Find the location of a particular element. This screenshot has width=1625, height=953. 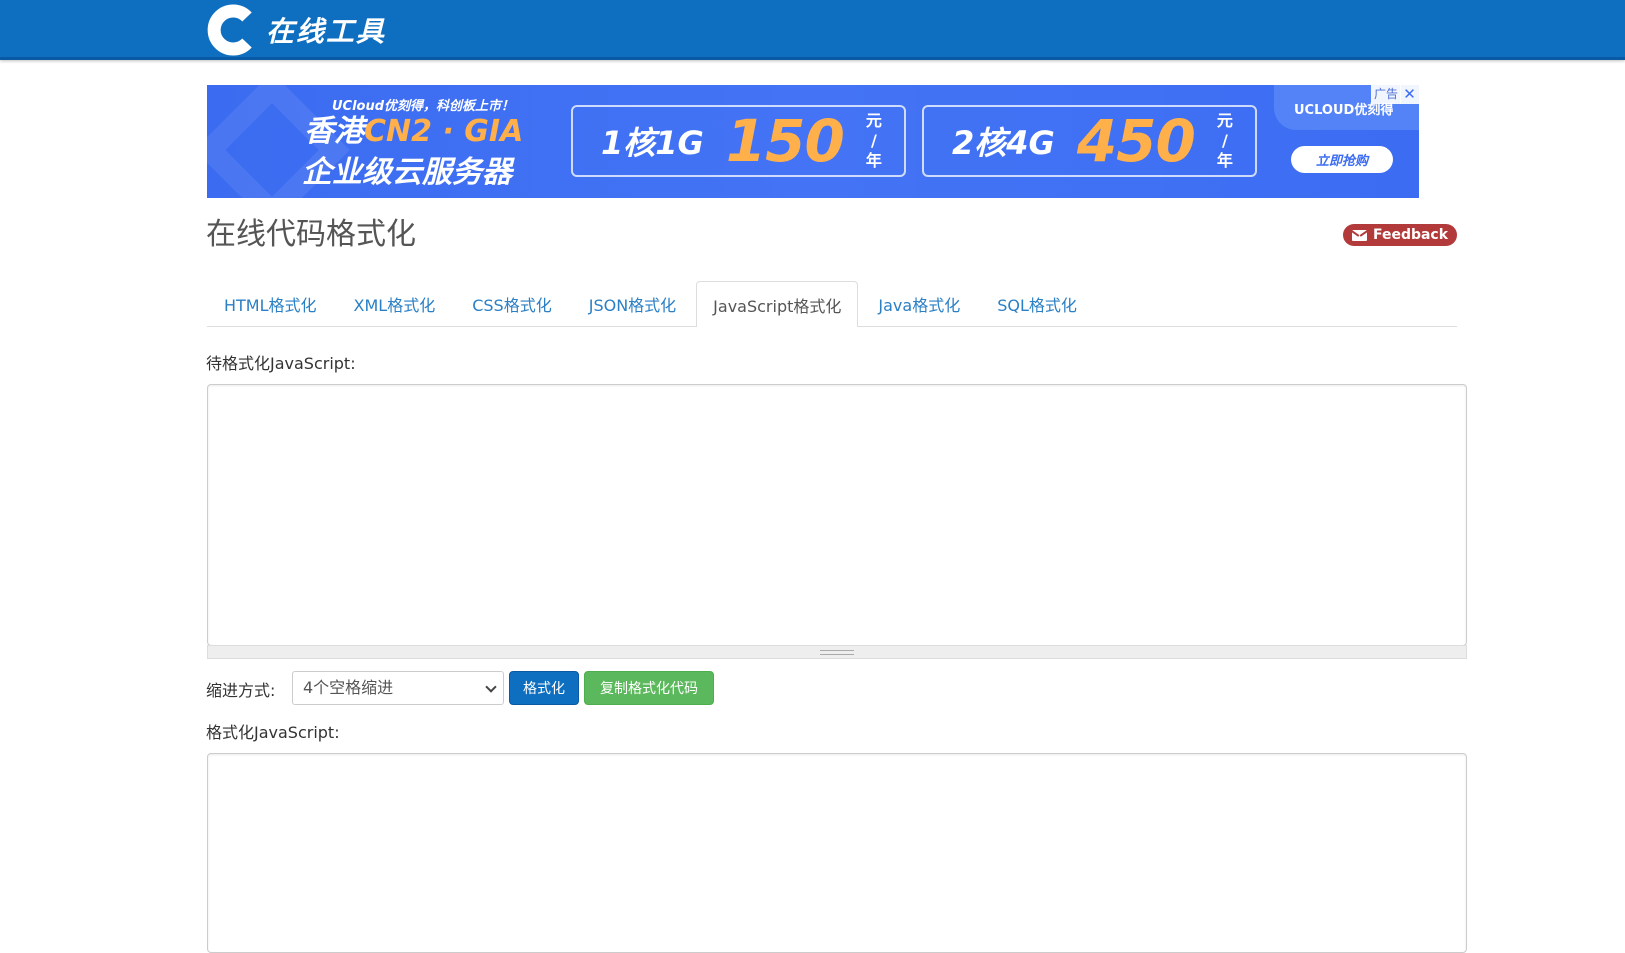

feedback-label: Feedback is located at coordinates (1410, 235).